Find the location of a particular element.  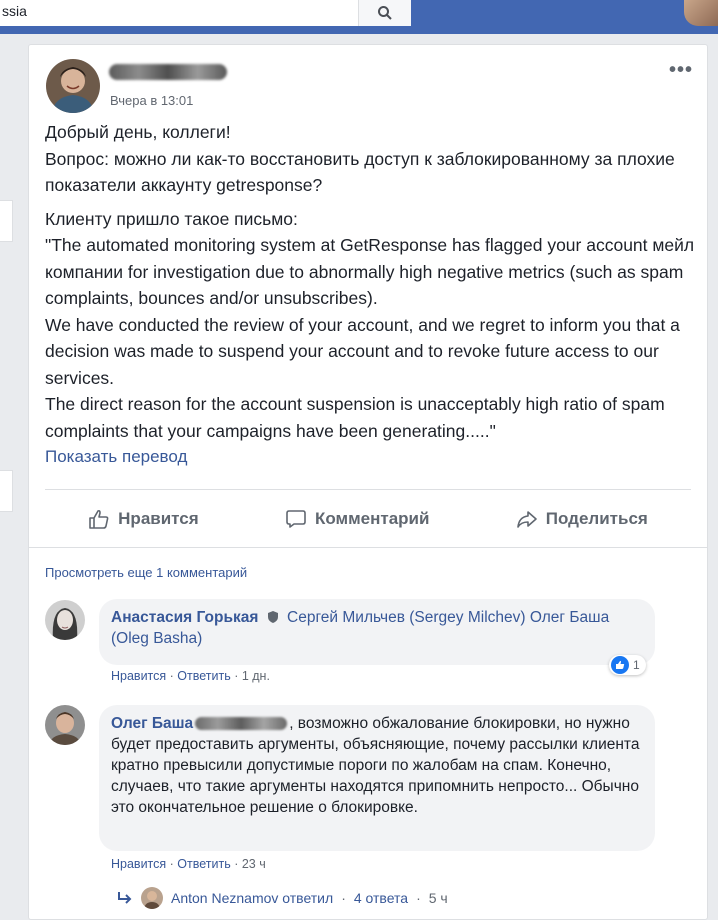

more-options-icon: ••• is located at coordinates (681, 70).